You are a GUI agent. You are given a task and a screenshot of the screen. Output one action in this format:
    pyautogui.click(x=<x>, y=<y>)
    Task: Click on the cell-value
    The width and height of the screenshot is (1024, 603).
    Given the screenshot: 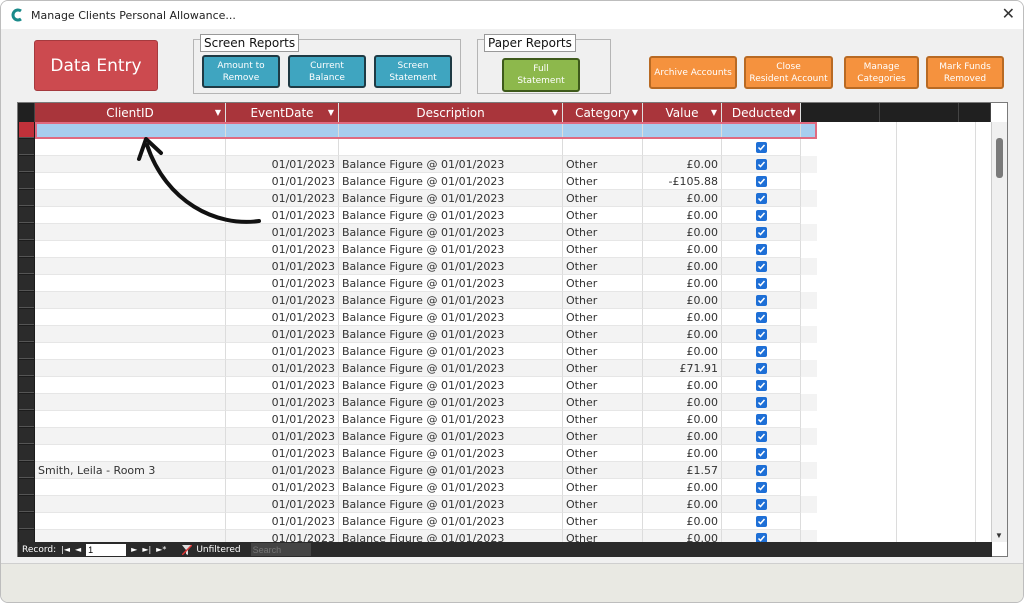 What is the action you would take?
    pyautogui.click(x=682, y=147)
    